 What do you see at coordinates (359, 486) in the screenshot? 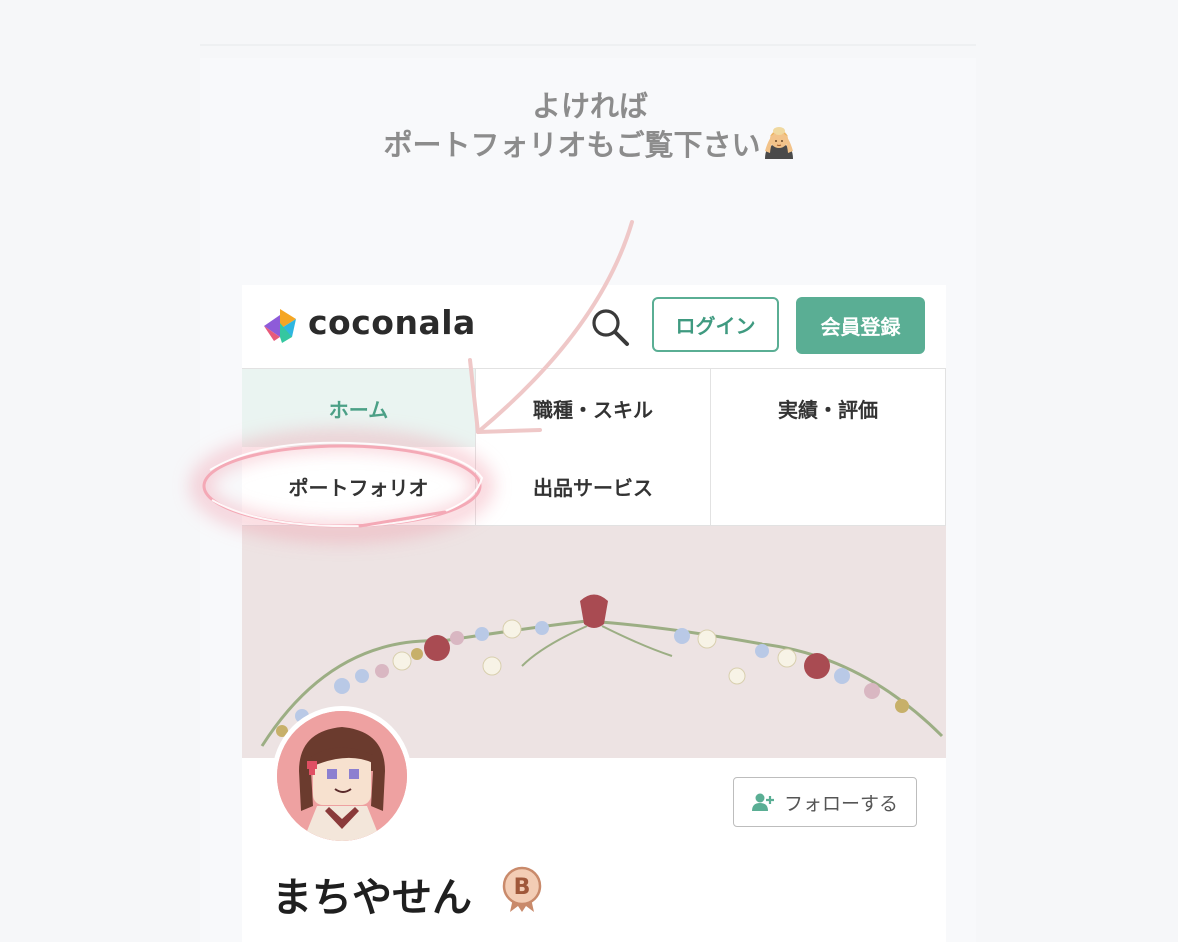
I see `tab-portfolio: ポートフォリオ` at bounding box center [359, 486].